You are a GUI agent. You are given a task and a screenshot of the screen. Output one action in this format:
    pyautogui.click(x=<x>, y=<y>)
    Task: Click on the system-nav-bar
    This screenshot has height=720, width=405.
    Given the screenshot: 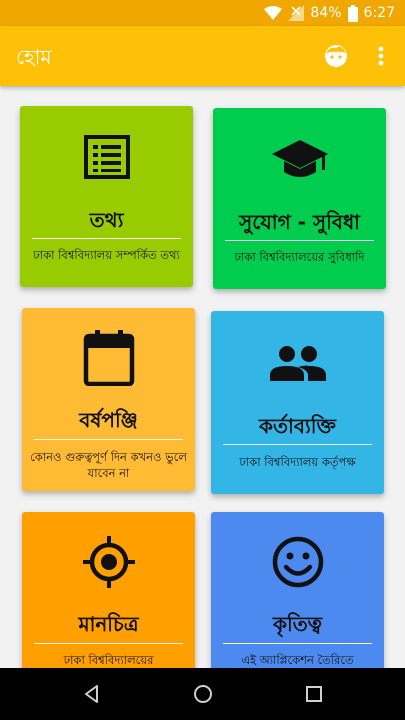 What is the action you would take?
    pyautogui.click(x=202, y=694)
    